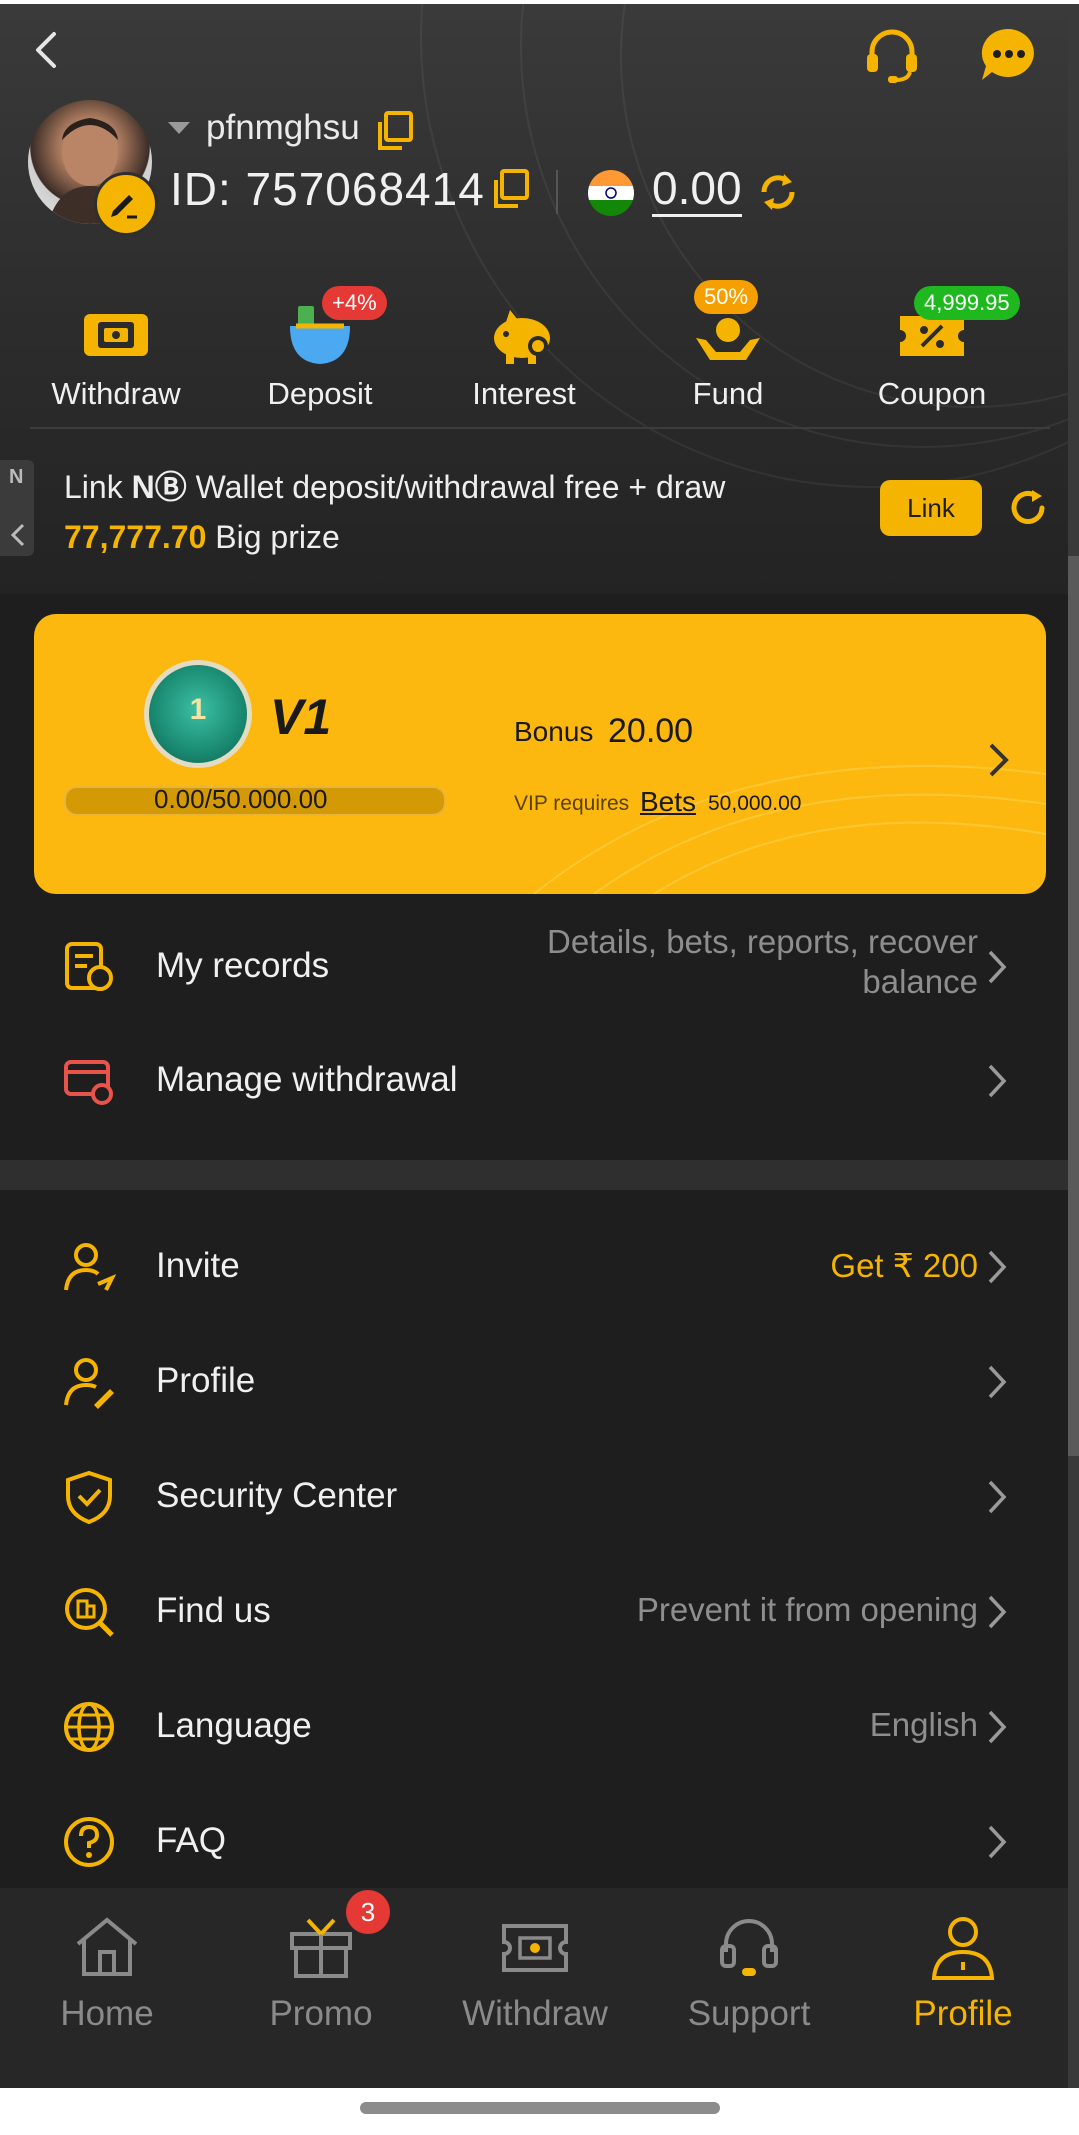 The image size is (1079, 2135). Describe the element at coordinates (892, 54) in the screenshot. I see `headset-support-icon` at that location.